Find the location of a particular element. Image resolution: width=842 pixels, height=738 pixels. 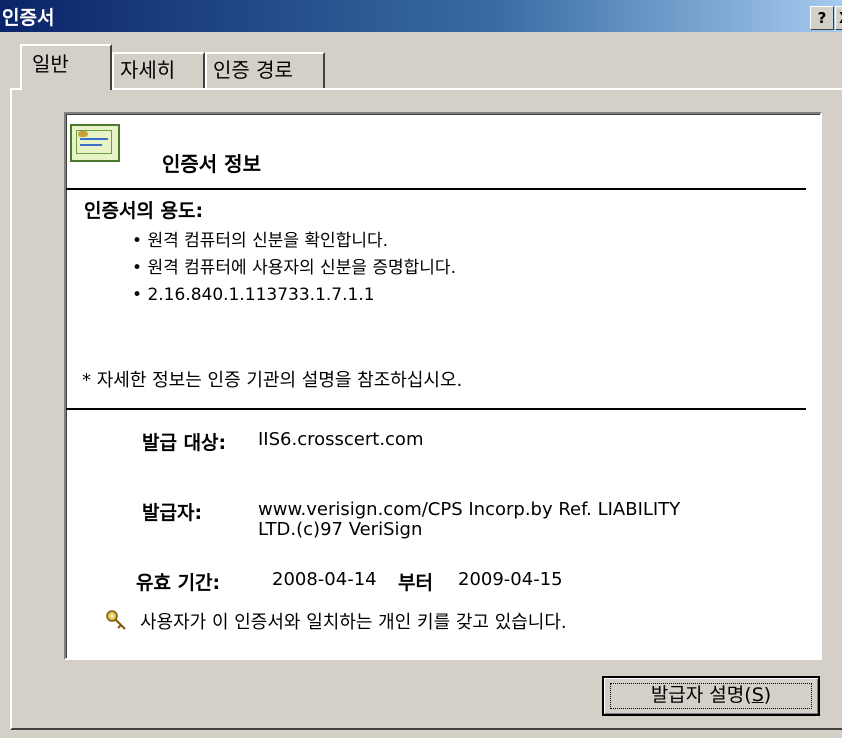

more-info-note: * 자세한 정보는 인증 기관의 설명을 참조하십시오. is located at coordinates (272, 380).